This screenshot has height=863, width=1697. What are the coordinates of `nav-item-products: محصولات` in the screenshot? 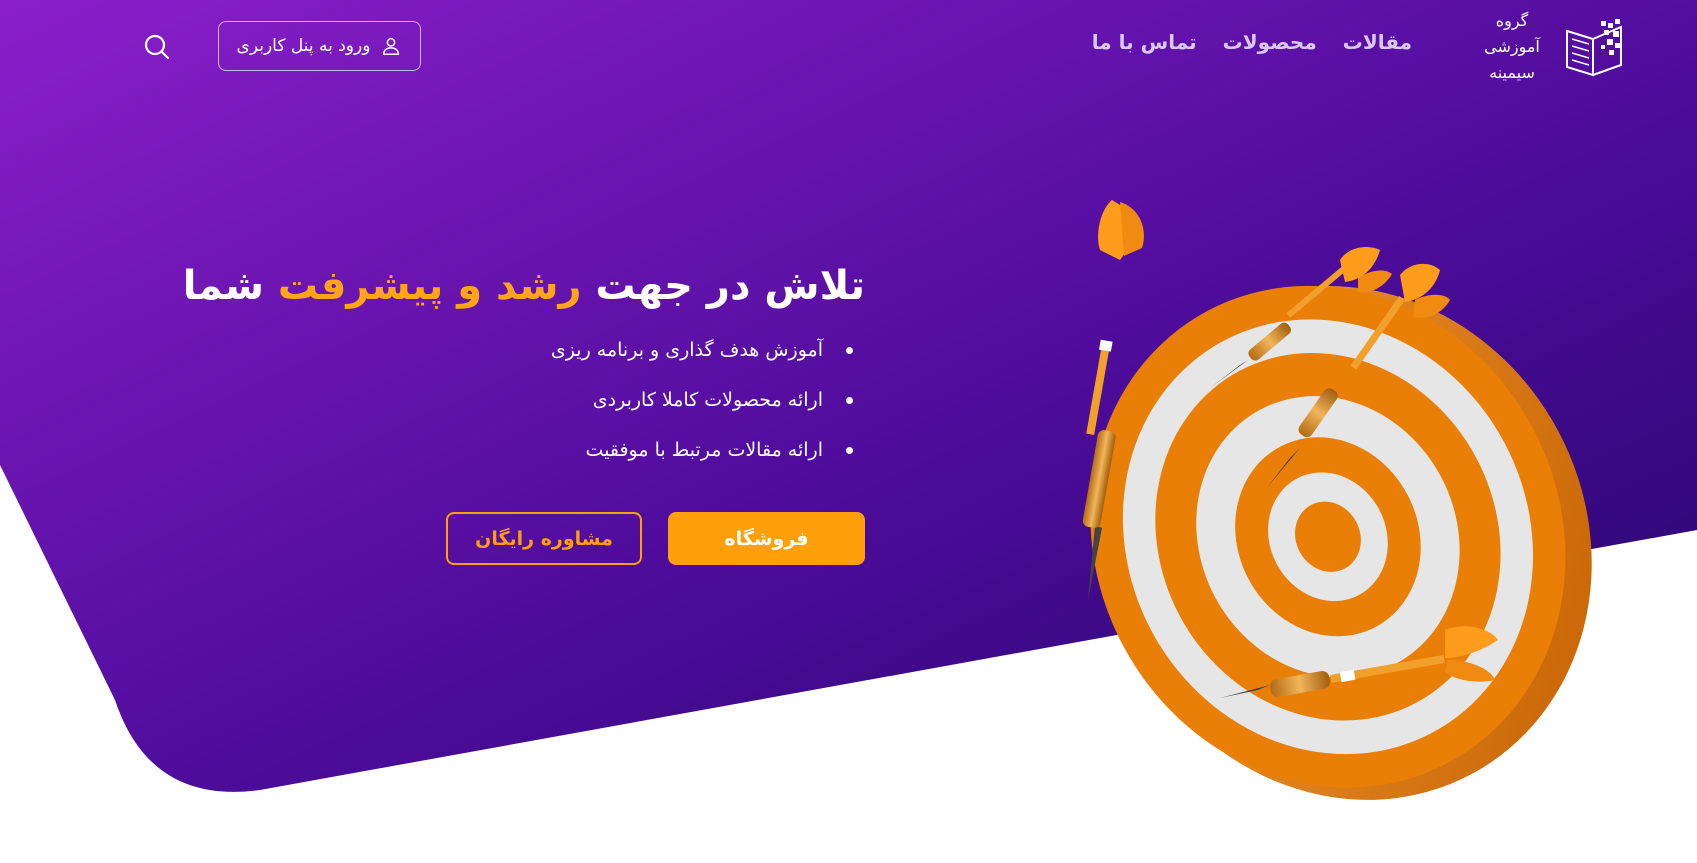 It's located at (1270, 42).